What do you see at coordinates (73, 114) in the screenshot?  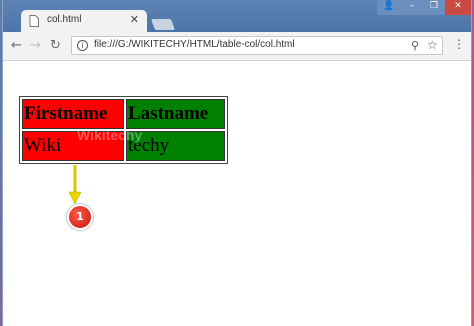 I see `header-cell-firstname: Firstname` at bounding box center [73, 114].